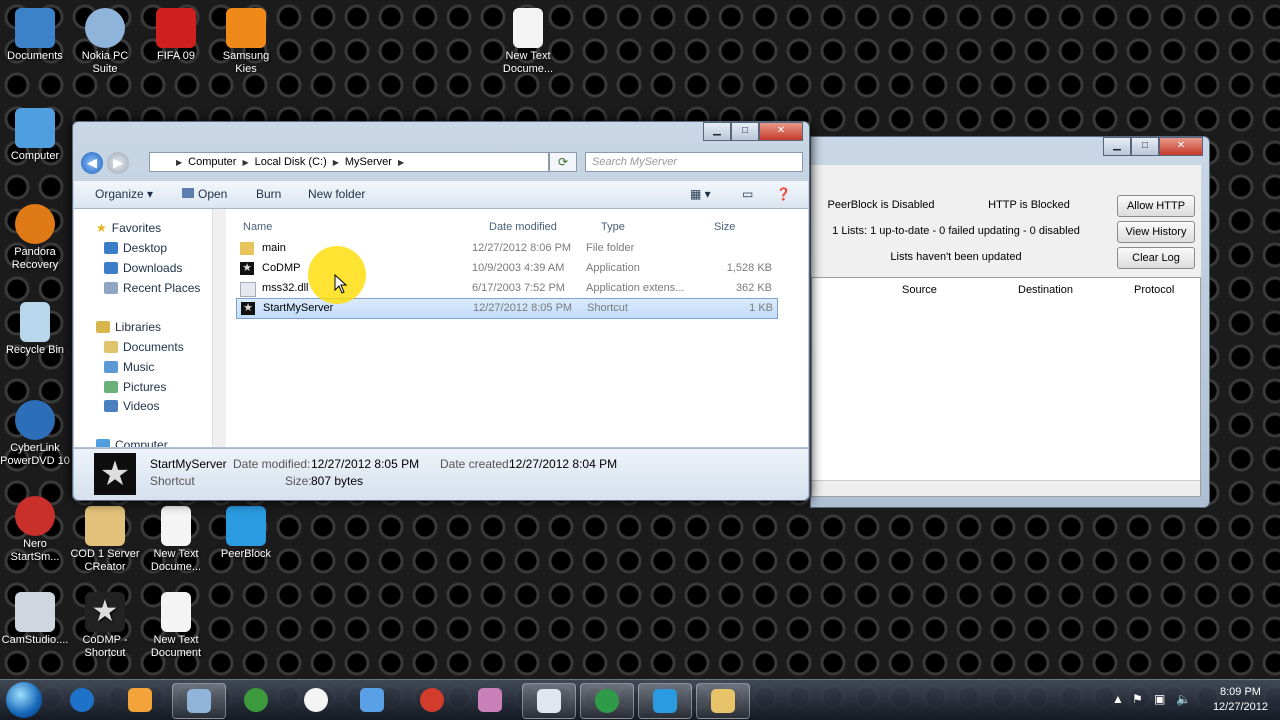 The width and height of the screenshot is (1280, 720). What do you see at coordinates (128, 327) in the screenshot?
I see `nav-libraries: Libraries` at bounding box center [128, 327].